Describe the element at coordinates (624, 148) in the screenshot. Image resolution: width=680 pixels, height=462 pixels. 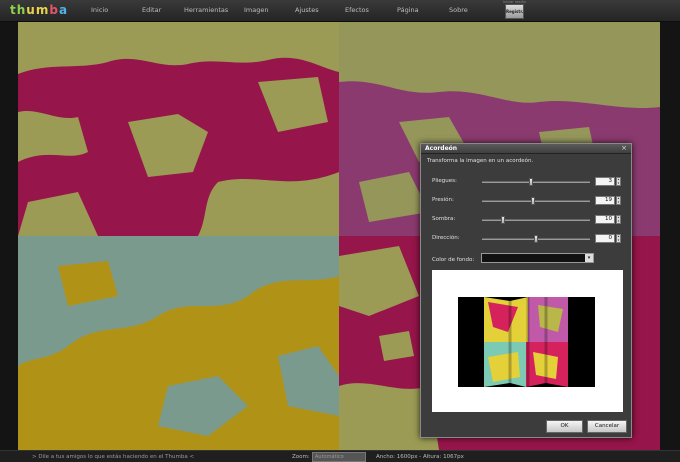
I see `close-icon: ×` at that location.